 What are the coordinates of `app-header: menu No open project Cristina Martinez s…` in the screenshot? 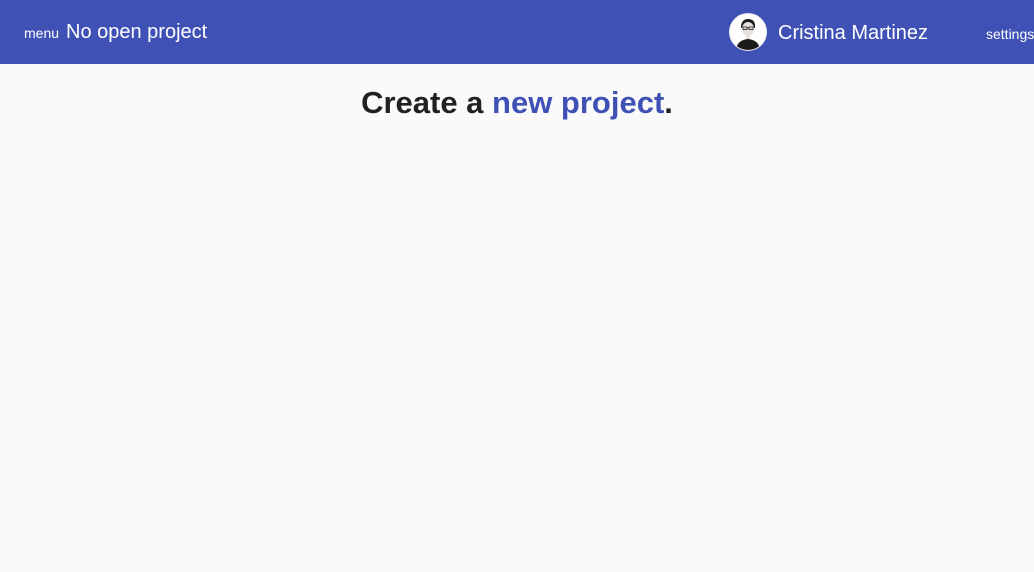 It's located at (517, 32).